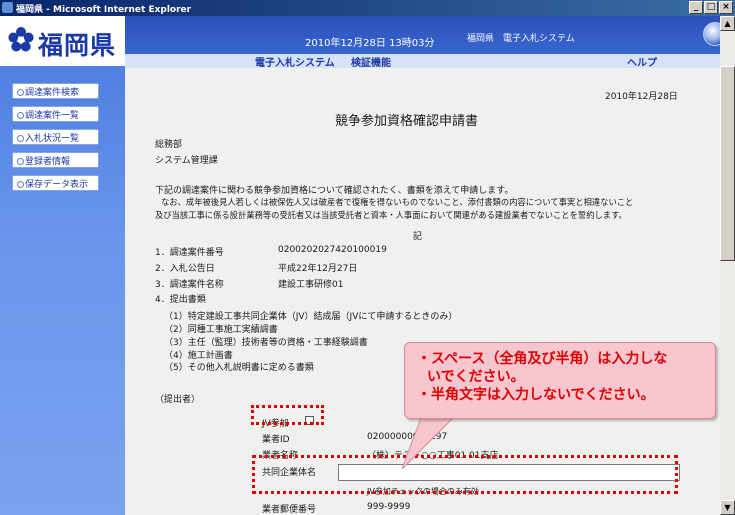 The image size is (735, 515). Describe the element at coordinates (55, 183) in the screenshot. I see `sidebar-item-saved-data: 保存データ表示` at that location.